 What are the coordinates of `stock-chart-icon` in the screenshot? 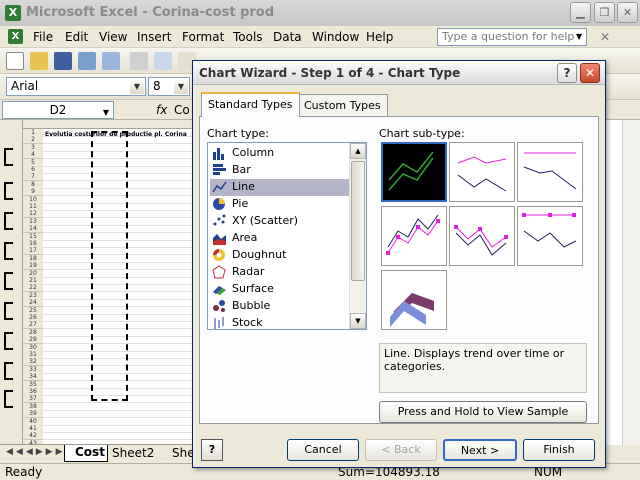 It's located at (219, 322).